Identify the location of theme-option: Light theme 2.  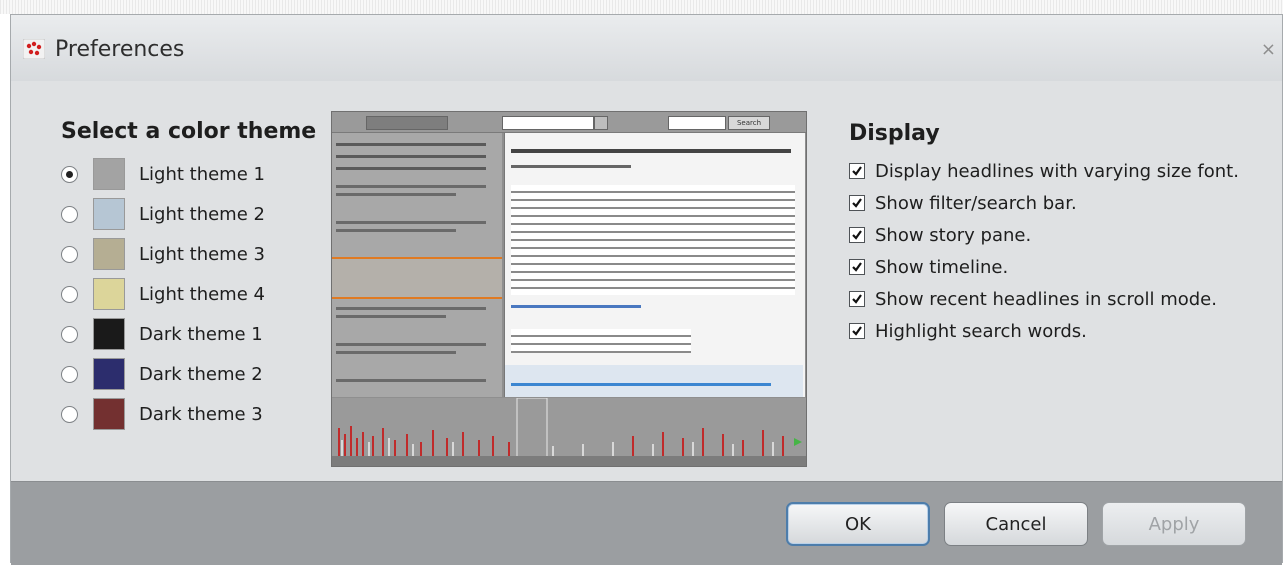
(163, 214).